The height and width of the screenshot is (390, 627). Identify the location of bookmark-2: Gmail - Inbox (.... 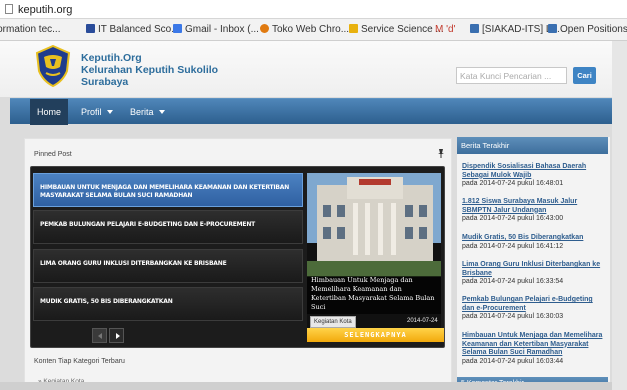
(216, 29).